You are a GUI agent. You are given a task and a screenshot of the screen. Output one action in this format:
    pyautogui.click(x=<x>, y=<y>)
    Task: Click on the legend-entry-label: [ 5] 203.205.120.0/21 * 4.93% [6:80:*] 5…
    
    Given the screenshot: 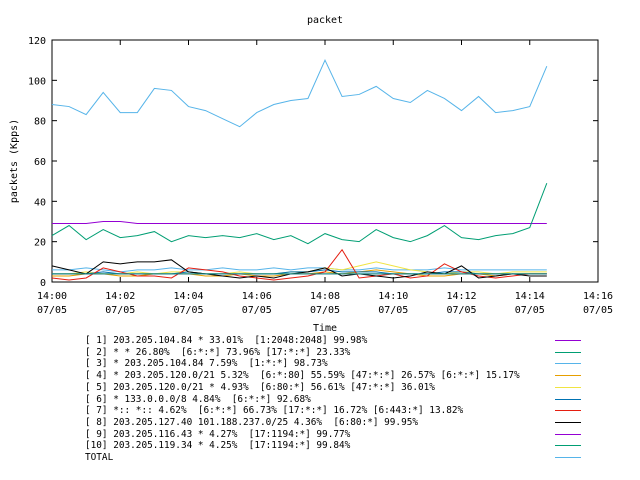 What is the action you would take?
    pyautogui.click(x=260, y=387)
    